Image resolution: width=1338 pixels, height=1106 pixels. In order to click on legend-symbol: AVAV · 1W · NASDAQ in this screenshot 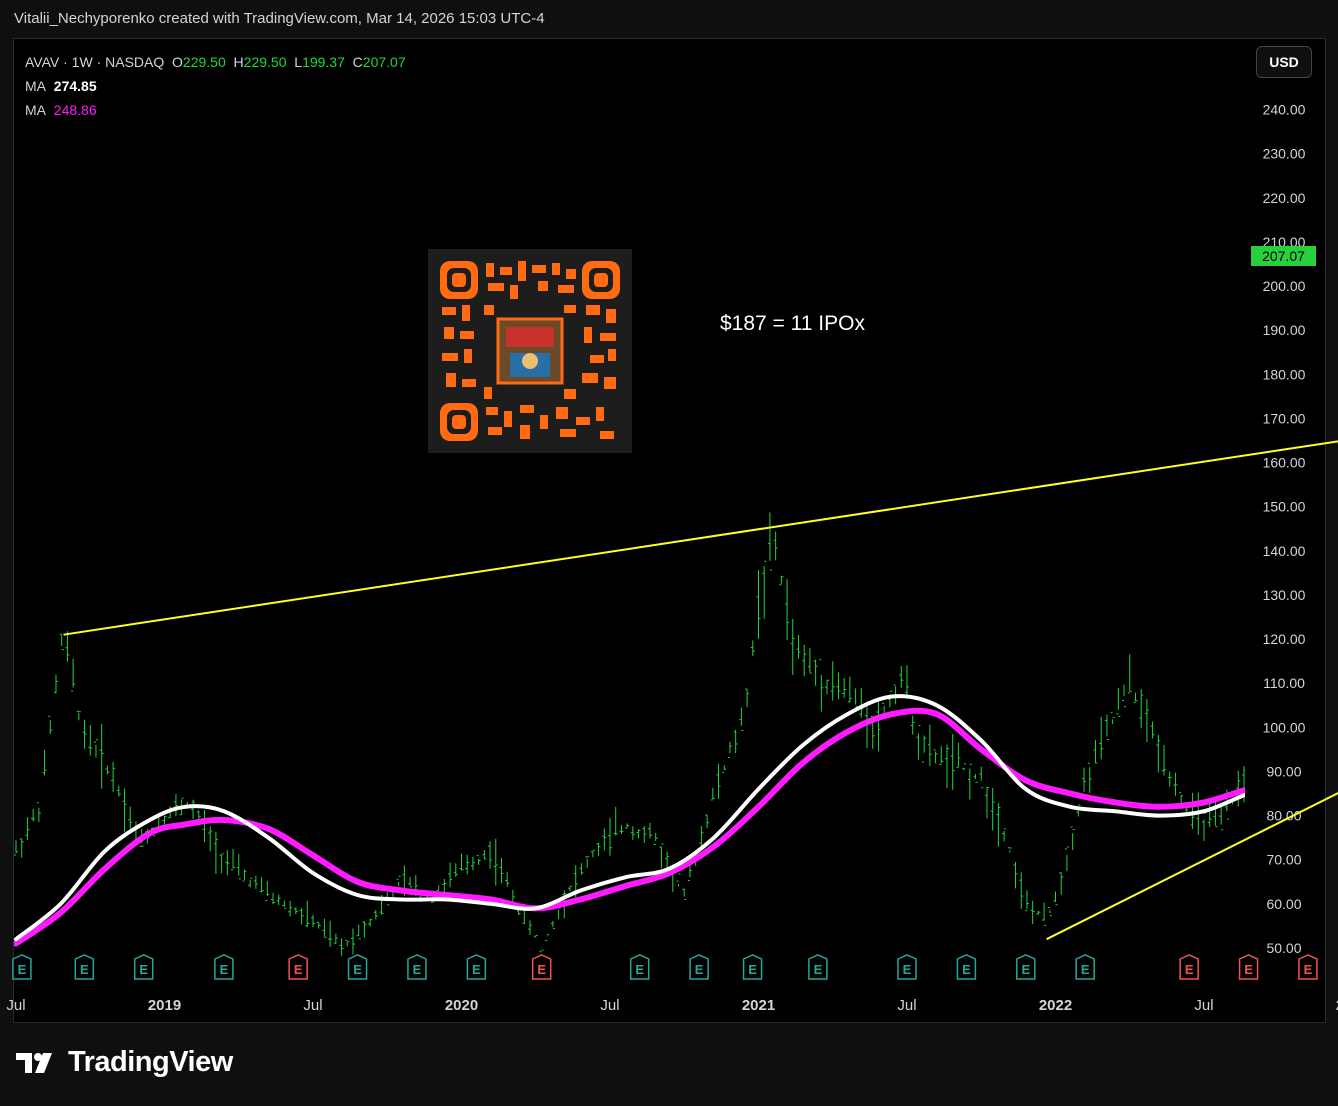, I will do `click(94, 62)`.